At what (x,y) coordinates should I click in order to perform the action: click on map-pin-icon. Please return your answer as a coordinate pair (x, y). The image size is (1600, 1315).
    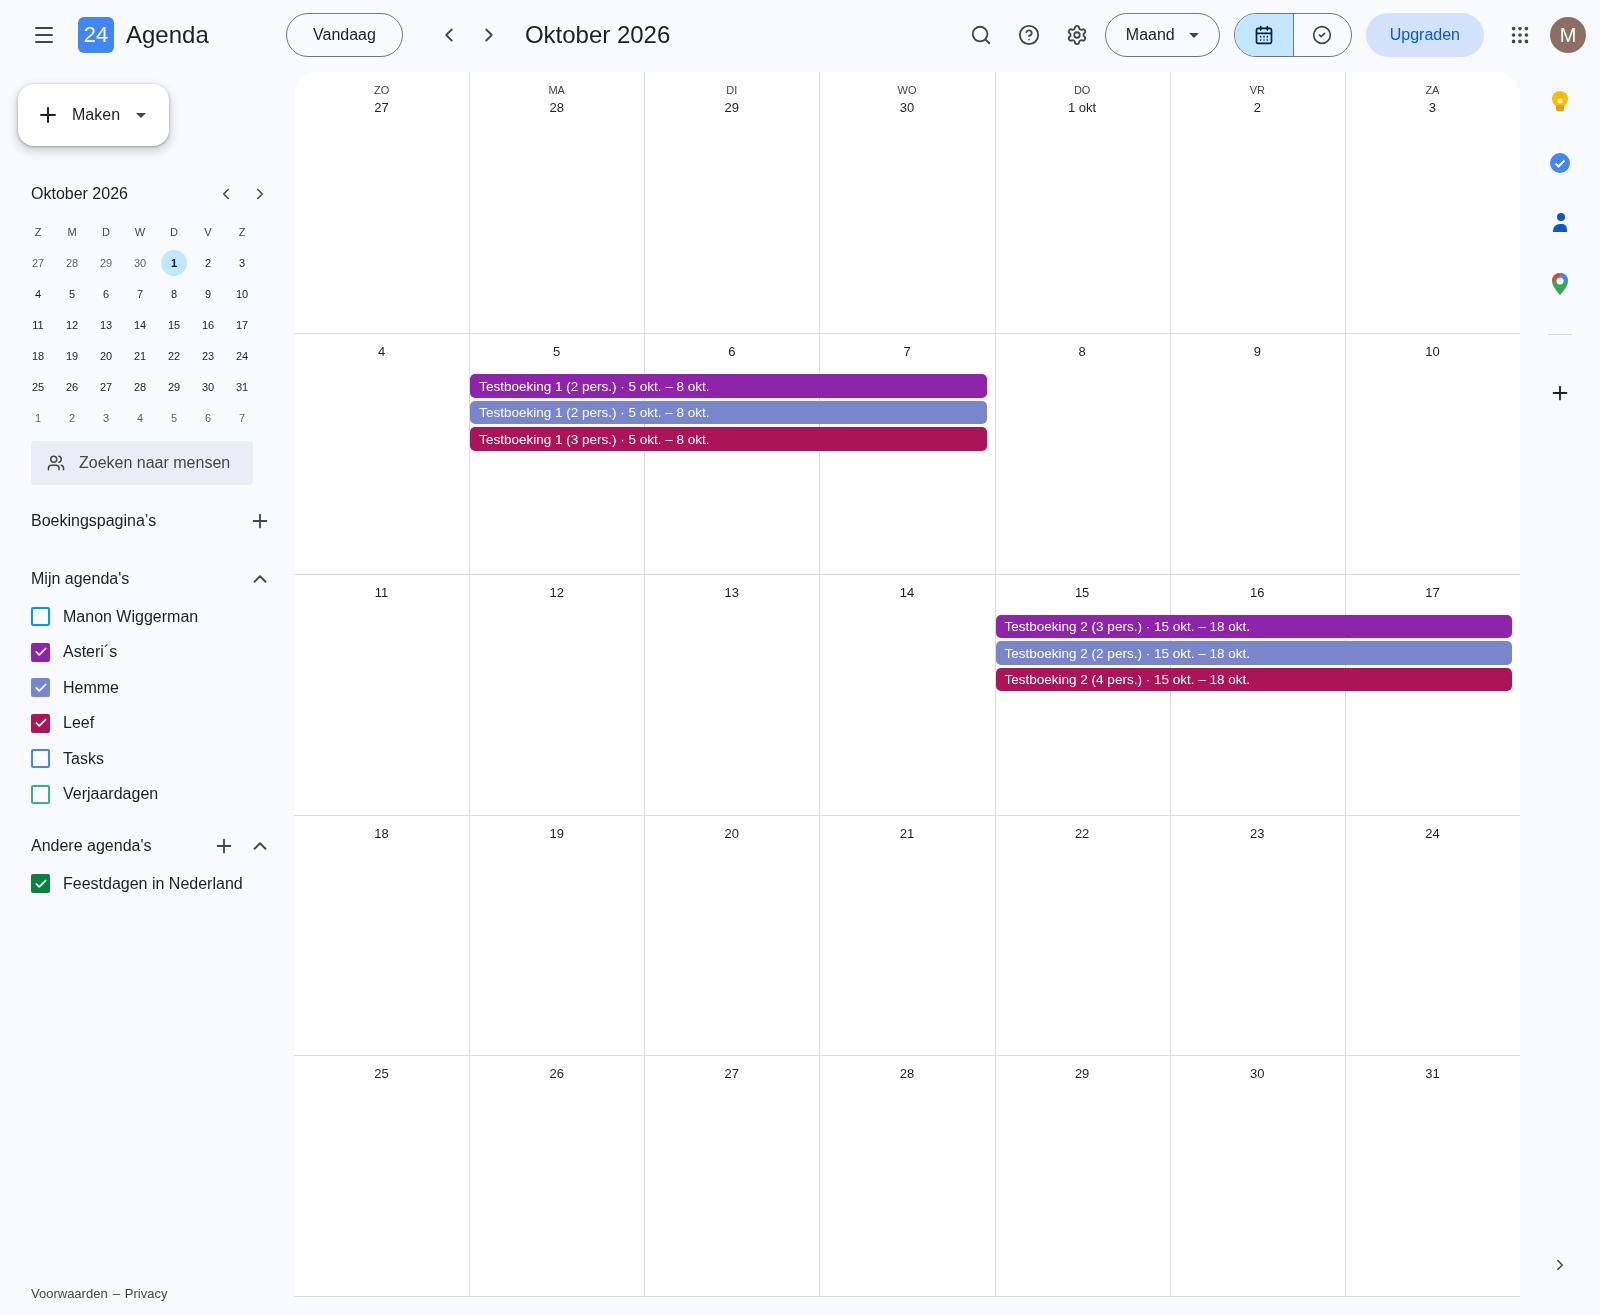
    Looking at the image, I should click on (1560, 284).